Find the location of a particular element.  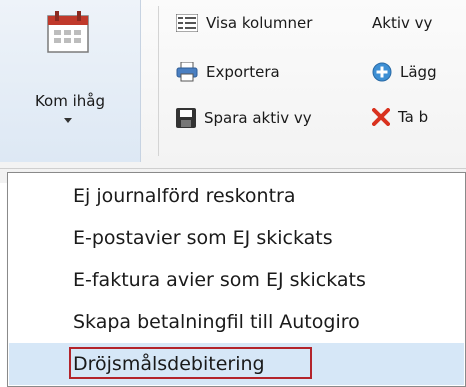

visa-kolumner-button: Visa kolumner is located at coordinates (244, 23).